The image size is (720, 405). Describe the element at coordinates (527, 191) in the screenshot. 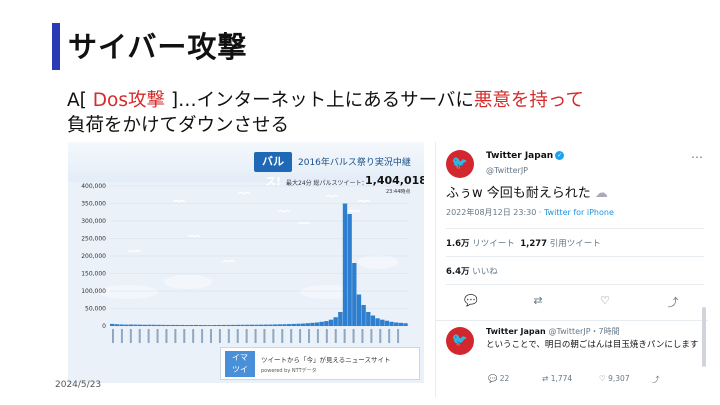

I see `tweet-text: ふぅw 今回も耐えられた ☁` at that location.